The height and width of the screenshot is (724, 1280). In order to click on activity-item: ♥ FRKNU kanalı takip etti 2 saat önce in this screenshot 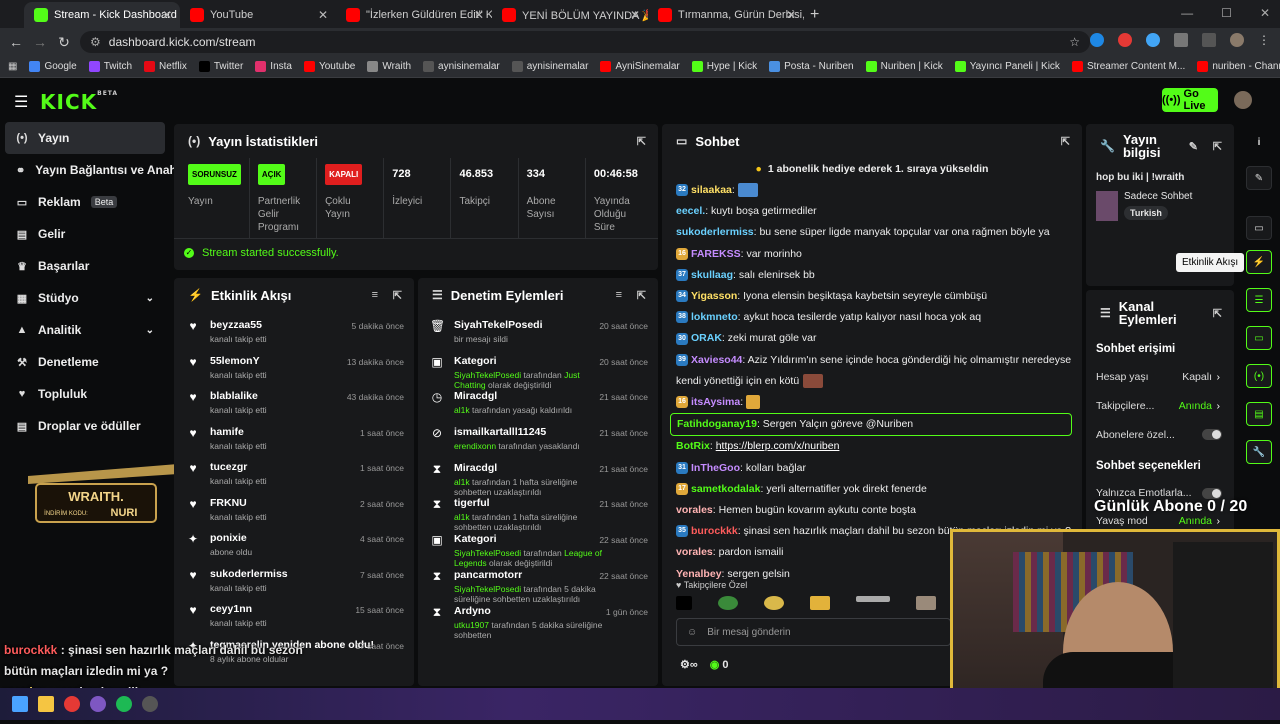, I will do `click(294, 508)`.